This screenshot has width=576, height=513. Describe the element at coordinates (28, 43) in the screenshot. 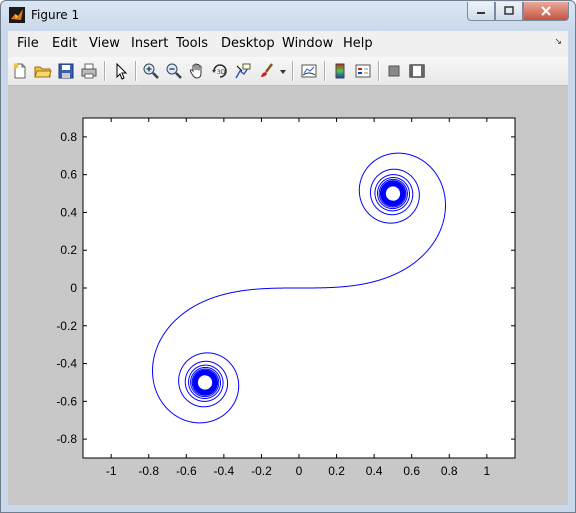

I see `menu-file: File` at that location.